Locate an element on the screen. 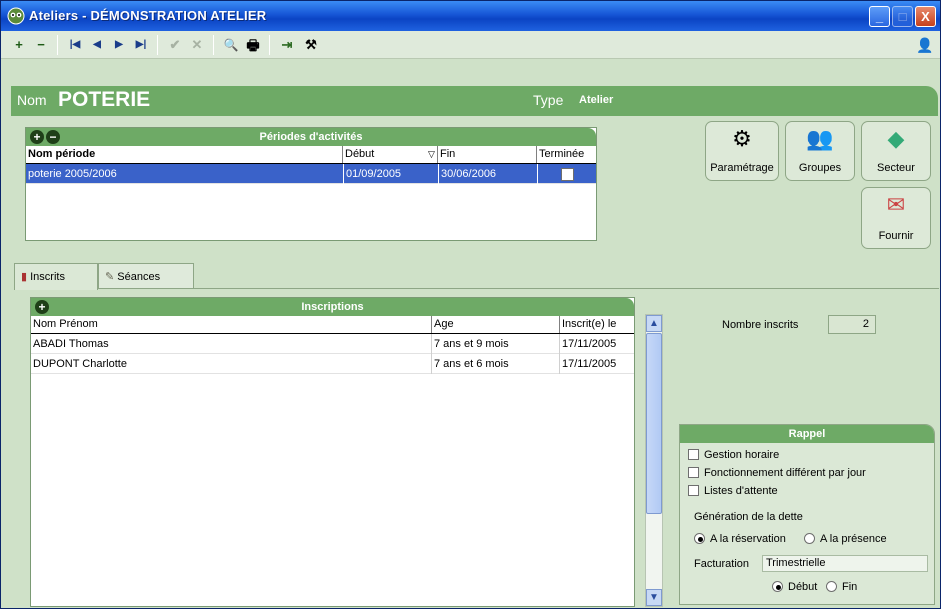 This screenshot has width=941, height=609. toolbar: + − |◀ ◀ ▶ ▶| ✔ ✕ 🔍 🖶 ⇥ ⚒ 👤 is located at coordinates (470, 45).